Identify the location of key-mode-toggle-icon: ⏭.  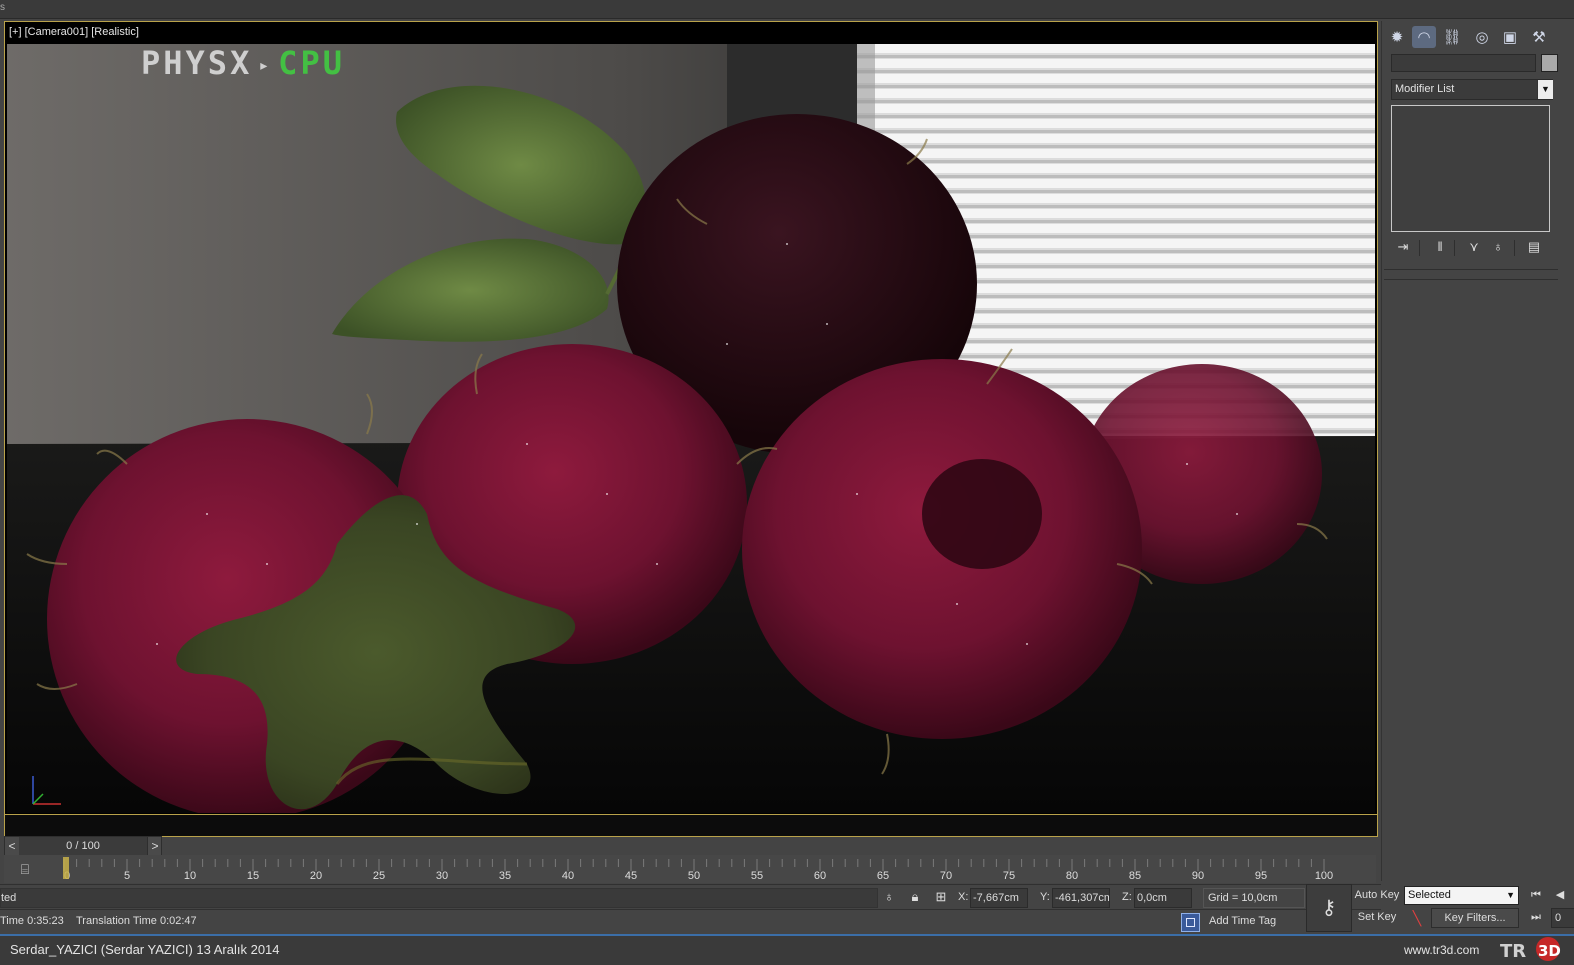
(1536, 917).